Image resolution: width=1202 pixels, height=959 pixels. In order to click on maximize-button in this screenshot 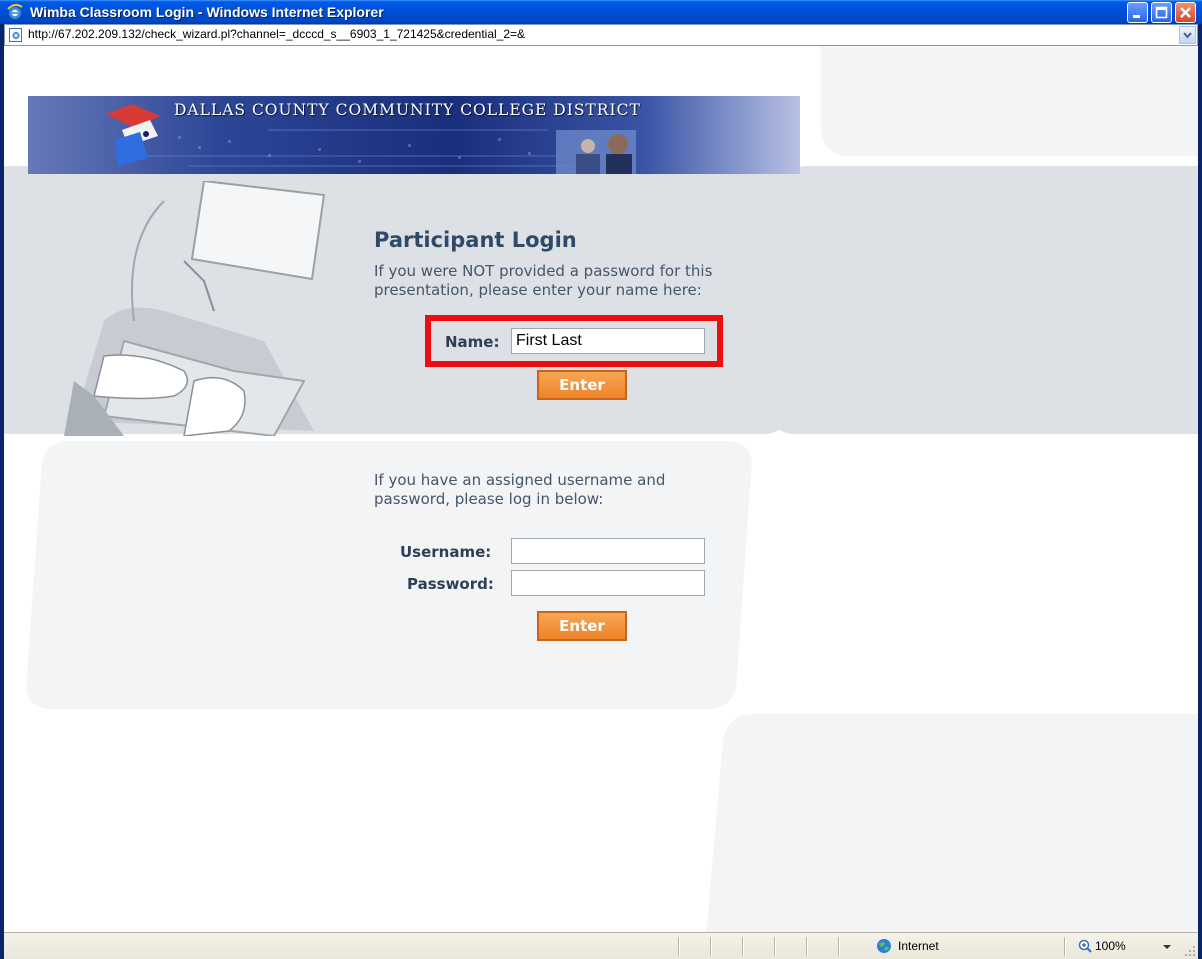, I will do `click(1161, 12)`.